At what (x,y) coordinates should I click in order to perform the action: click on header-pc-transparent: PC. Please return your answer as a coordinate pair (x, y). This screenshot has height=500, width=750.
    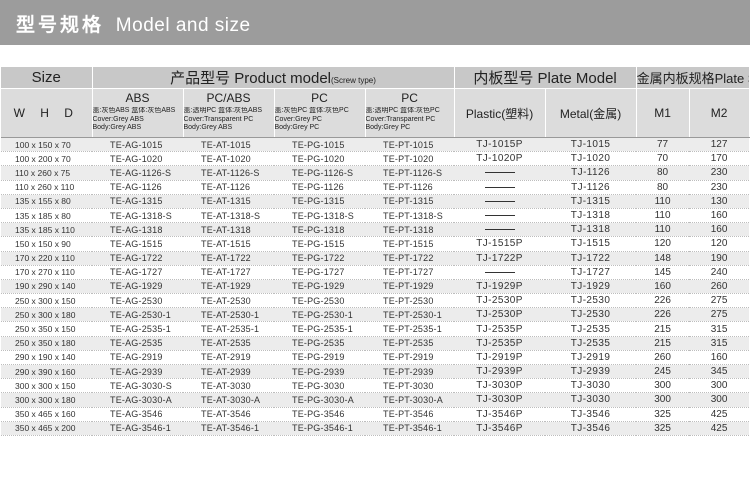
    Looking at the image, I should click on (410, 97).